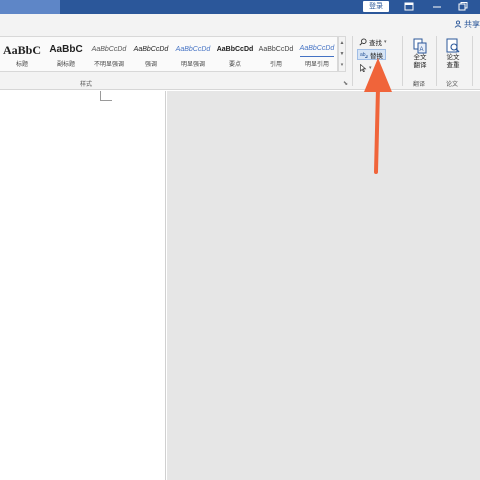  What do you see at coordinates (276, 55) in the screenshot?
I see `style-quote: AaBbCcDd 引用` at bounding box center [276, 55].